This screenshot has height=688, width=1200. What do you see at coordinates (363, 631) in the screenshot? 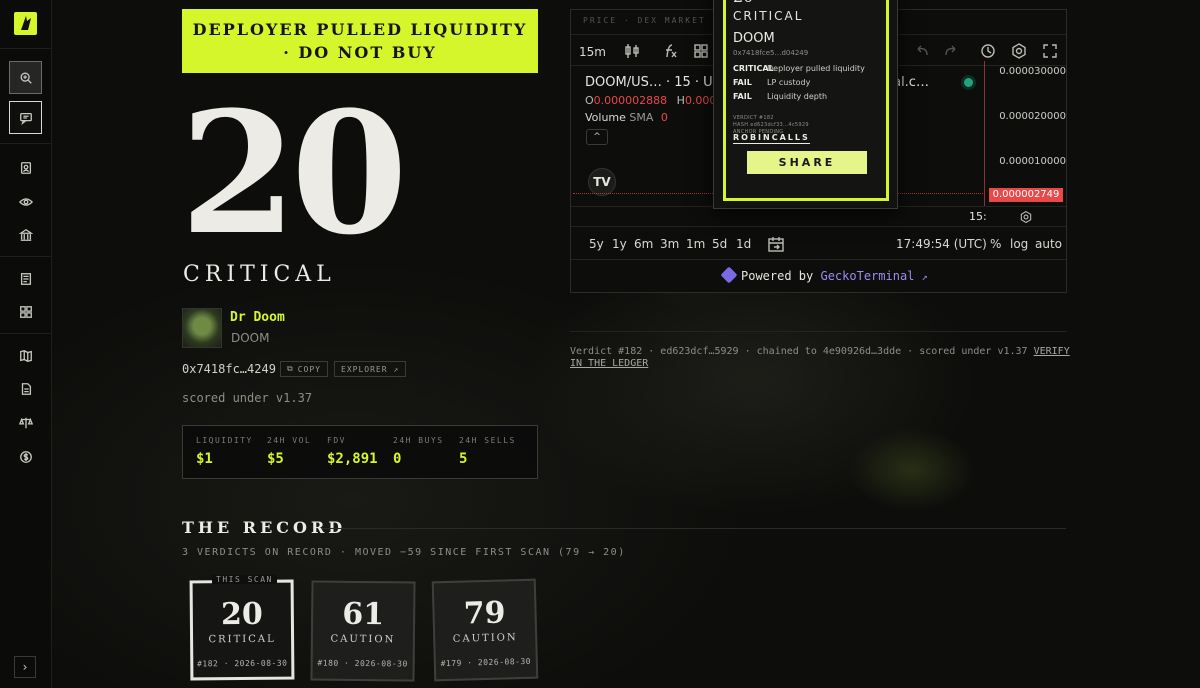
I see `verdict-card: 61 CAUTION #180 · 2026-08-30` at bounding box center [363, 631].